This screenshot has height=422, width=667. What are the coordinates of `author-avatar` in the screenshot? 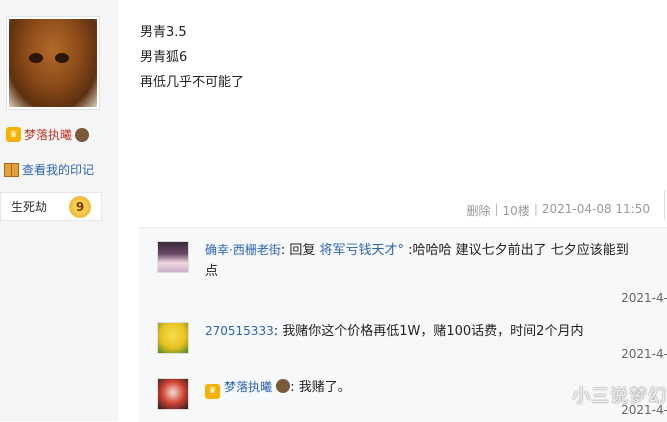 It's located at (53, 63).